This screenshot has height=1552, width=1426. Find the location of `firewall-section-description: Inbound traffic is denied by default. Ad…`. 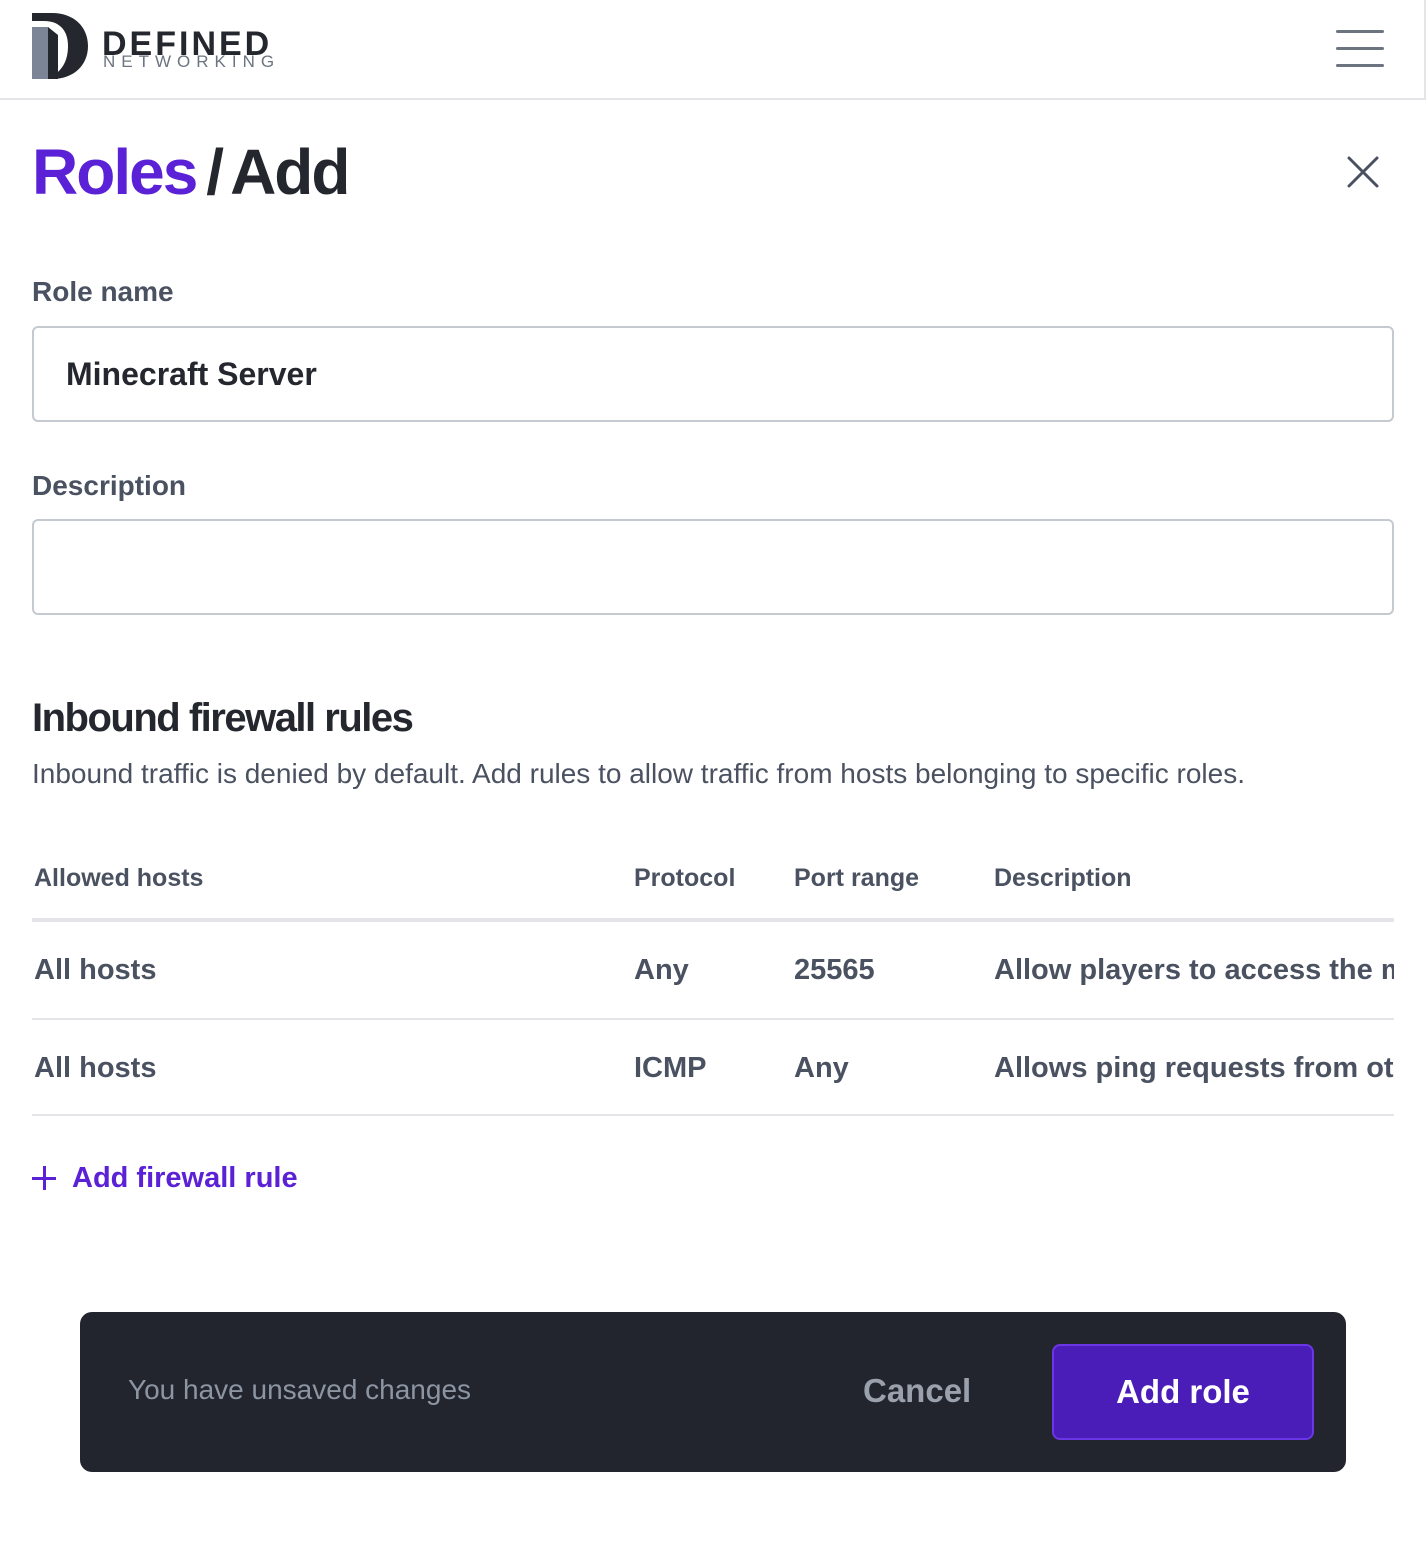

firewall-section-description: Inbound traffic is denied by default. Ad… is located at coordinates (638, 773).